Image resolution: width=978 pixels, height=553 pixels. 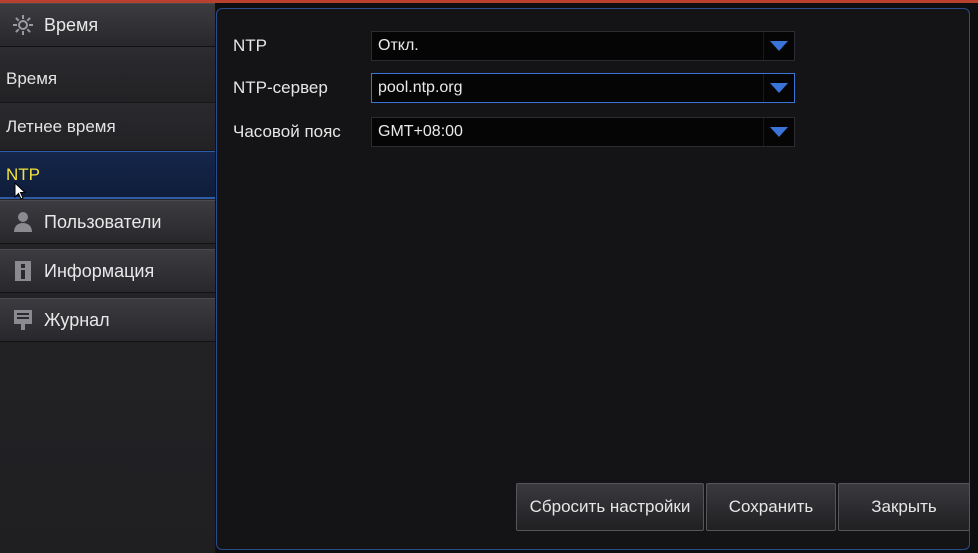 What do you see at coordinates (583, 88) in the screenshot?
I see `ntp-server-select: pool.ntp.org` at bounding box center [583, 88].